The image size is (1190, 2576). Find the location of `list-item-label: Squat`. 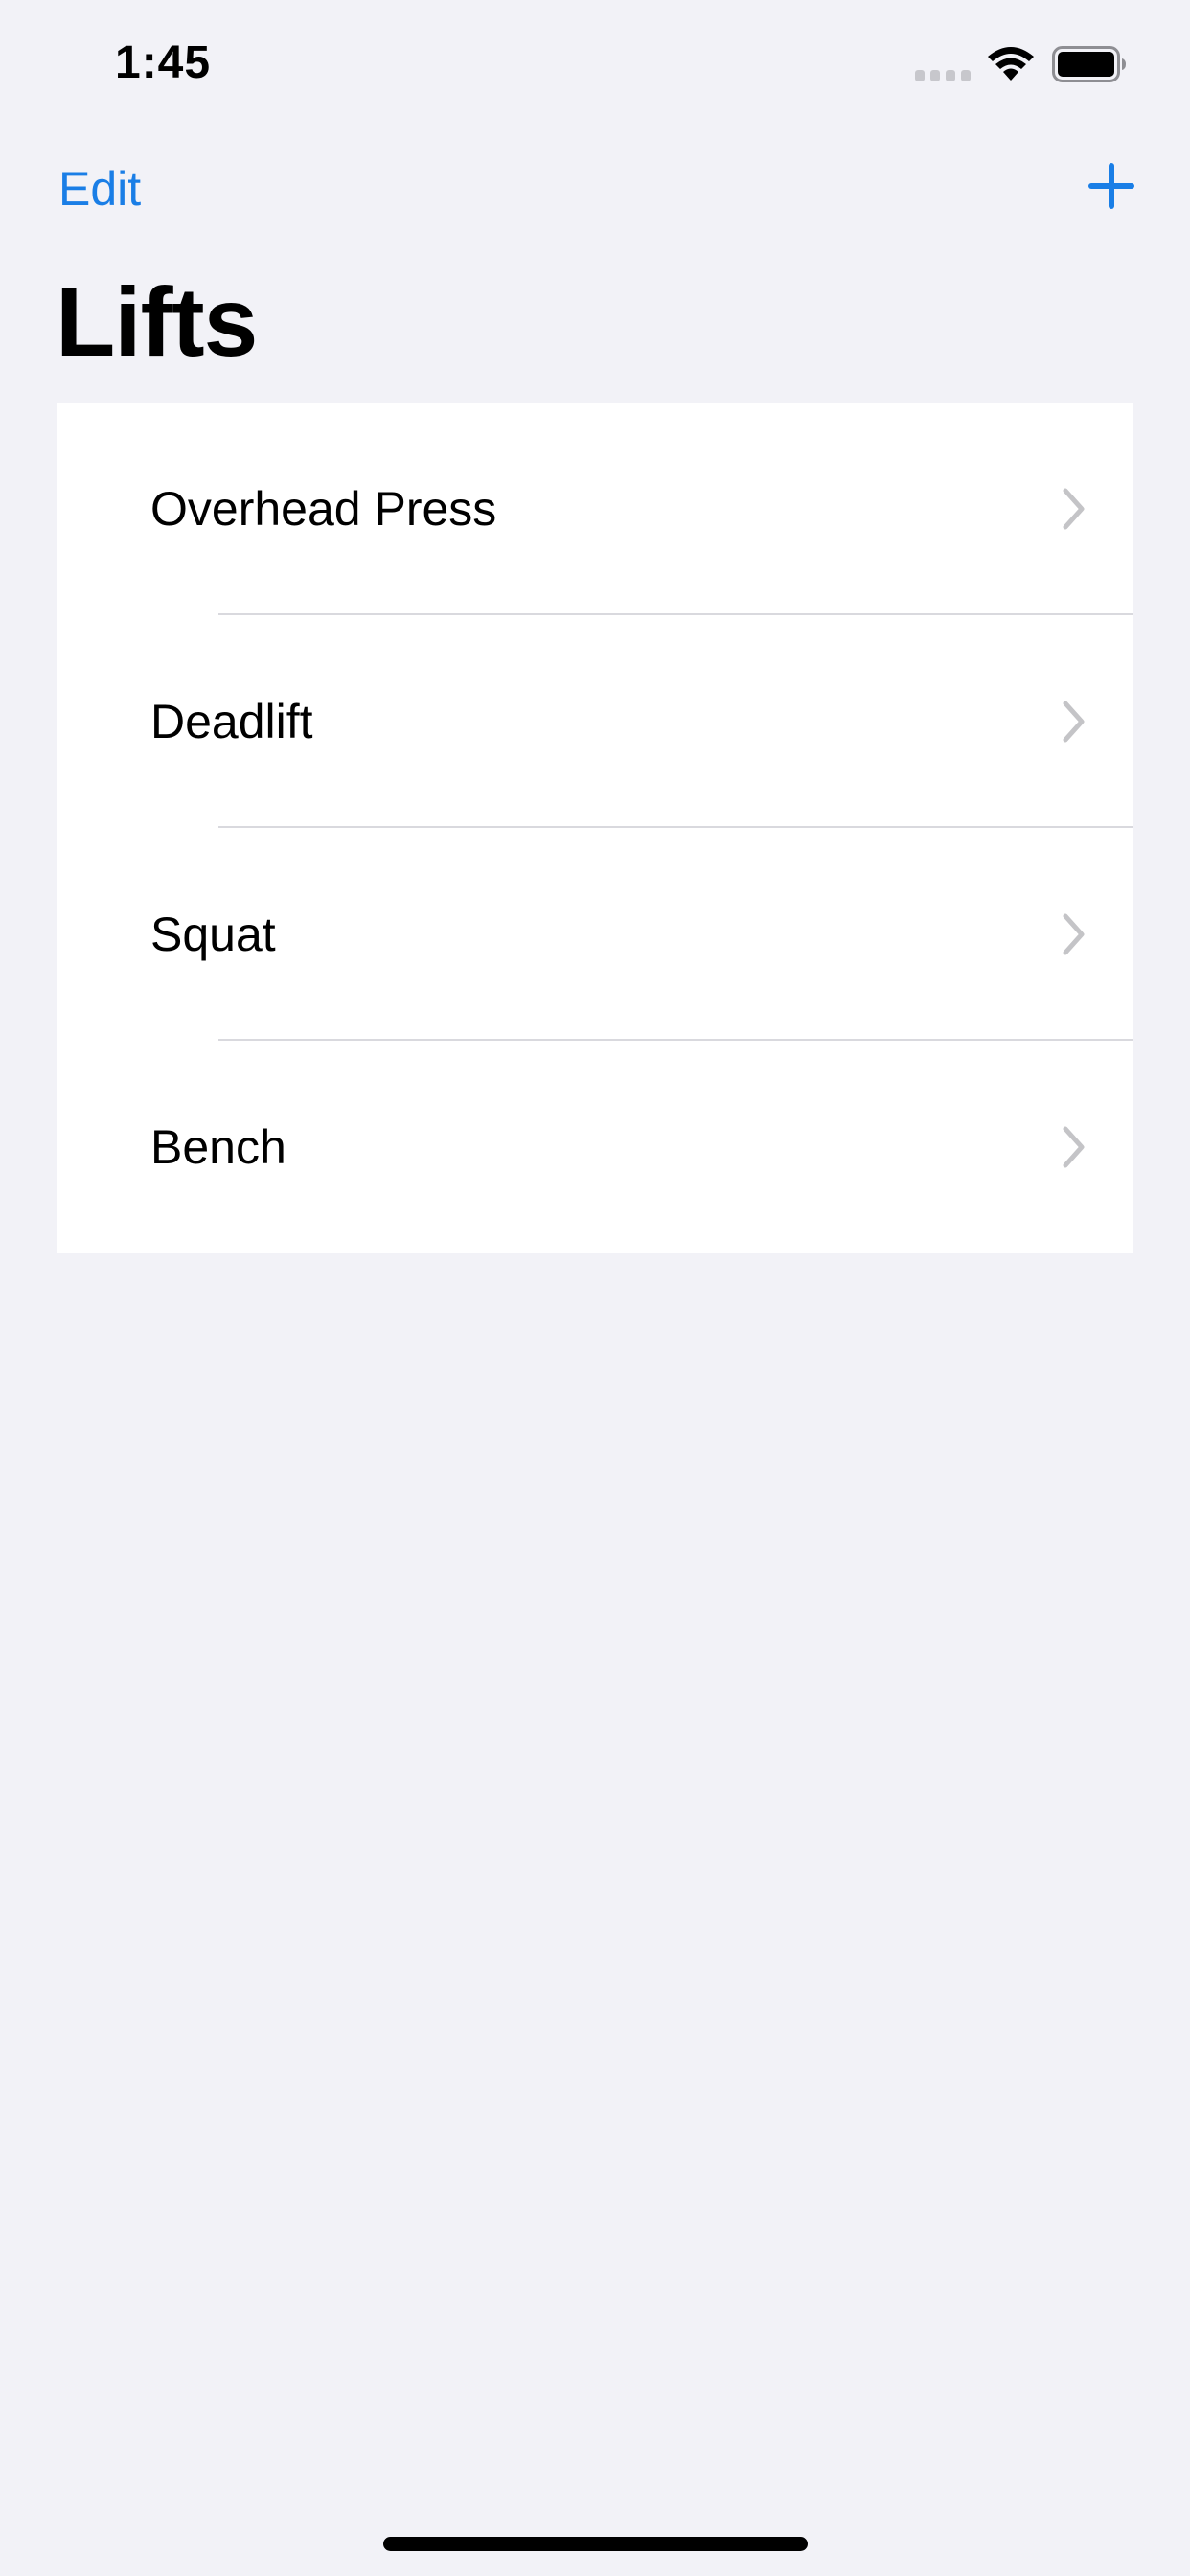

list-item-label: Squat is located at coordinates (213, 934).